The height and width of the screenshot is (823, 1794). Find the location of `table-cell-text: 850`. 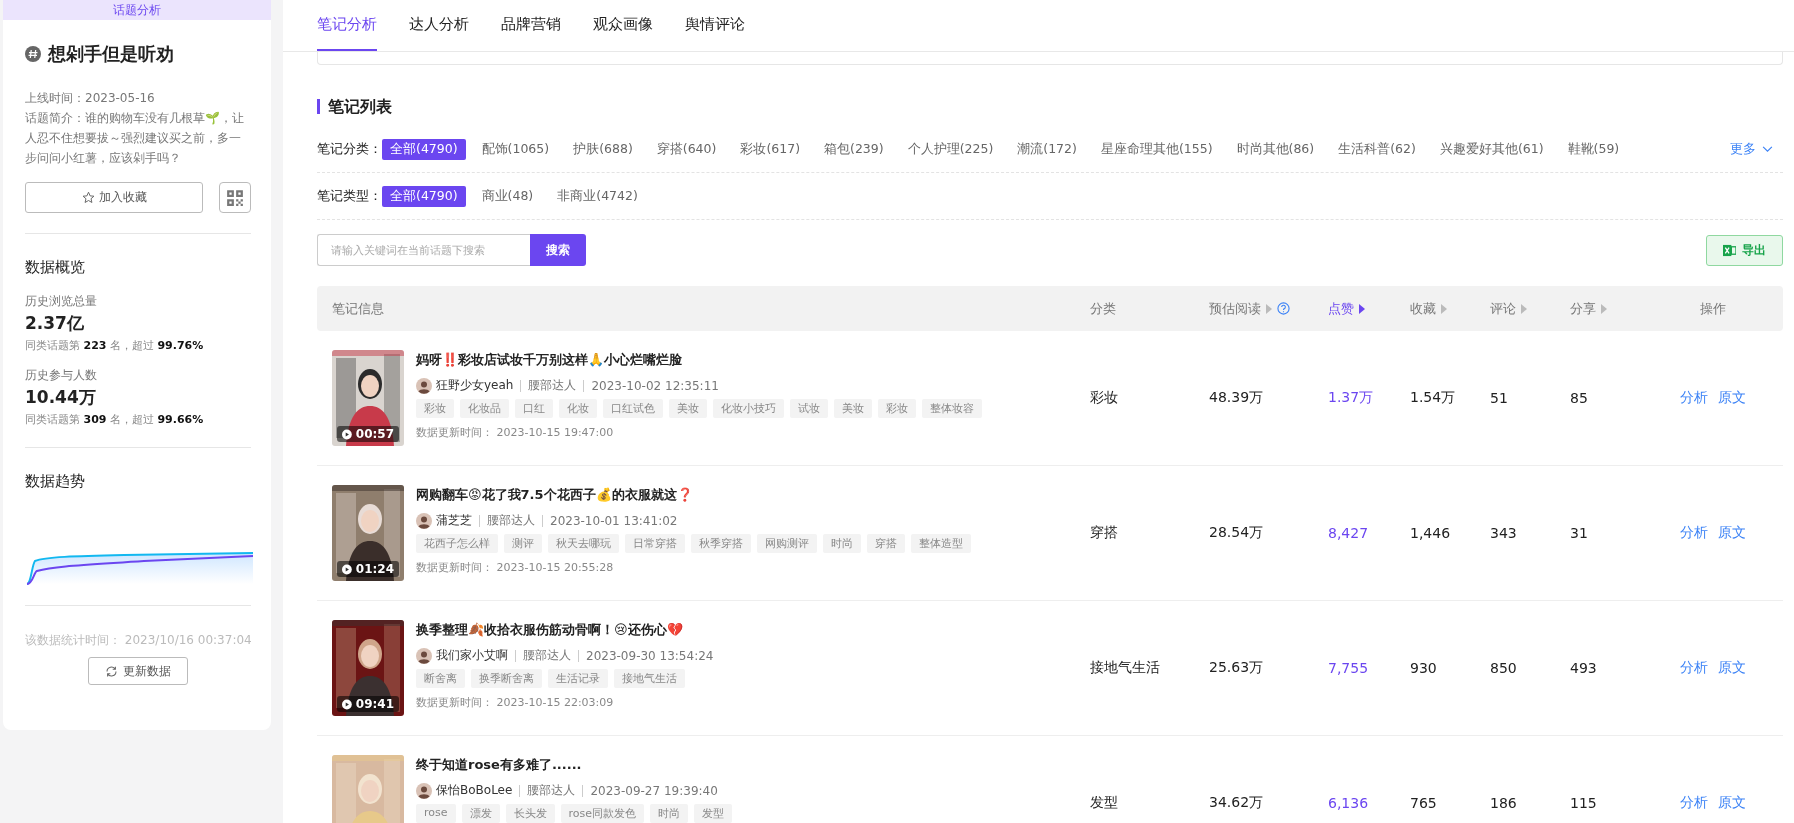

table-cell-text: 850 is located at coordinates (1503, 668).